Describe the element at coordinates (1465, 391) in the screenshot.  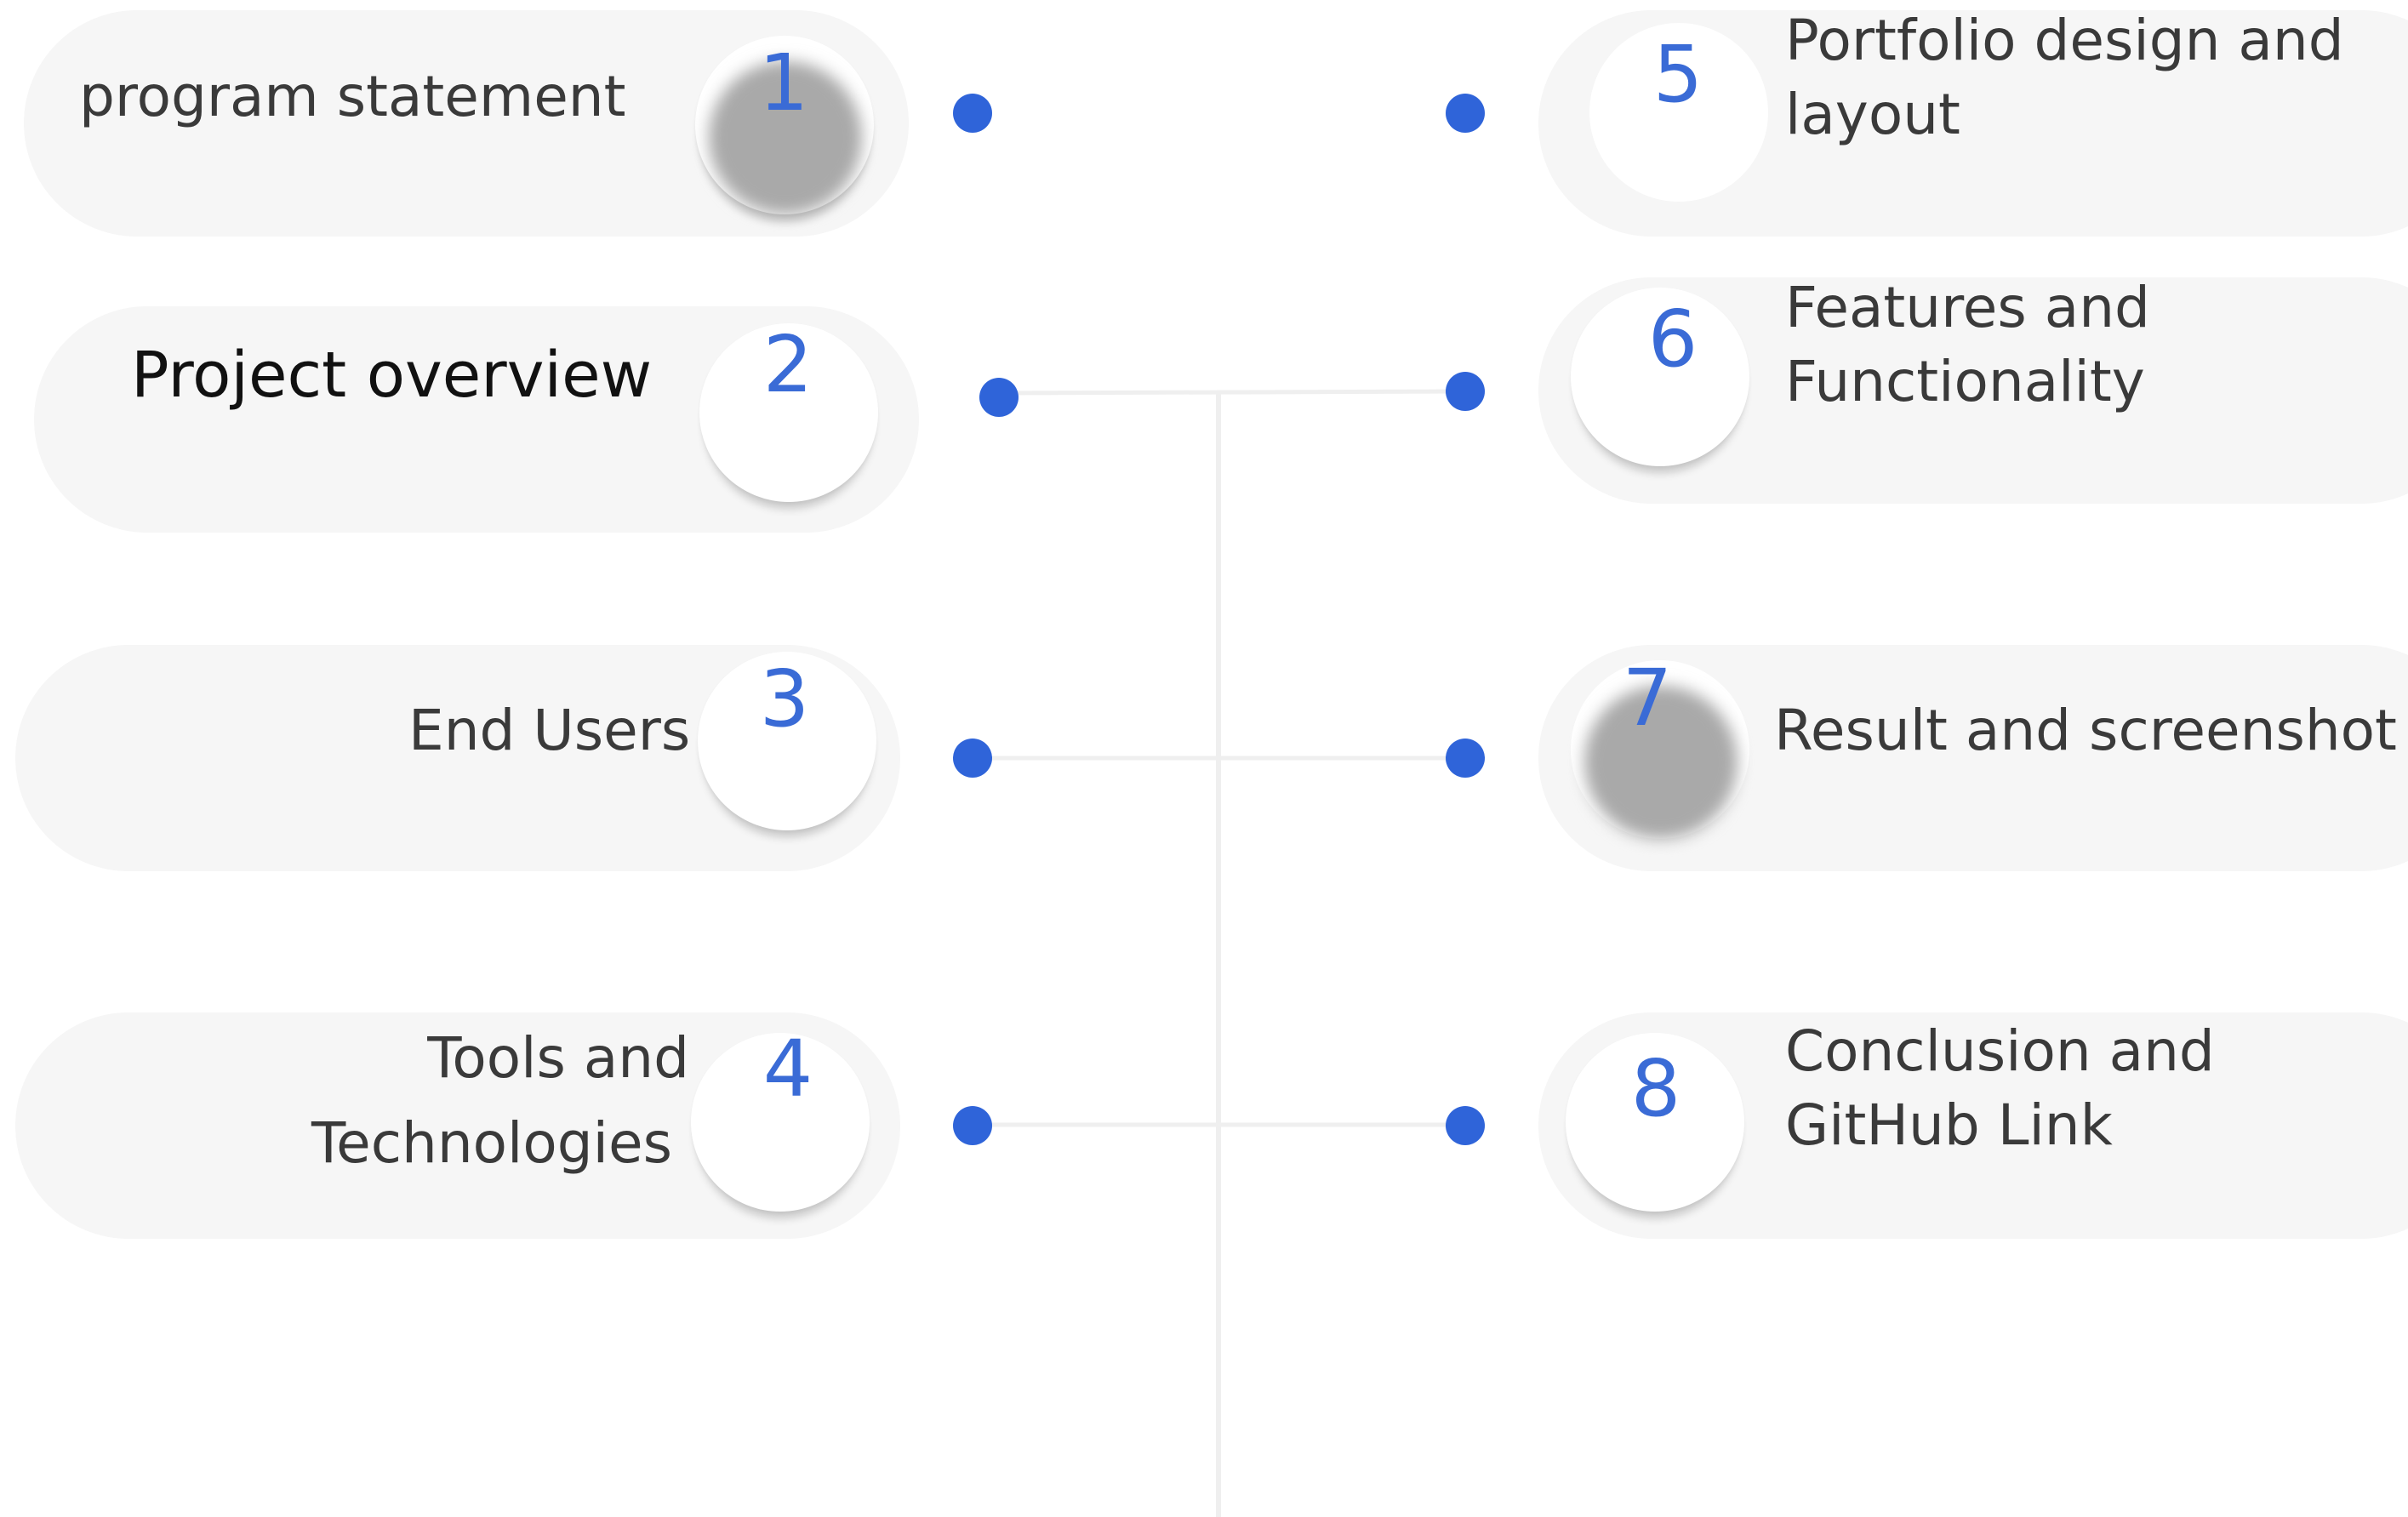
I see `step-6-dot` at that location.